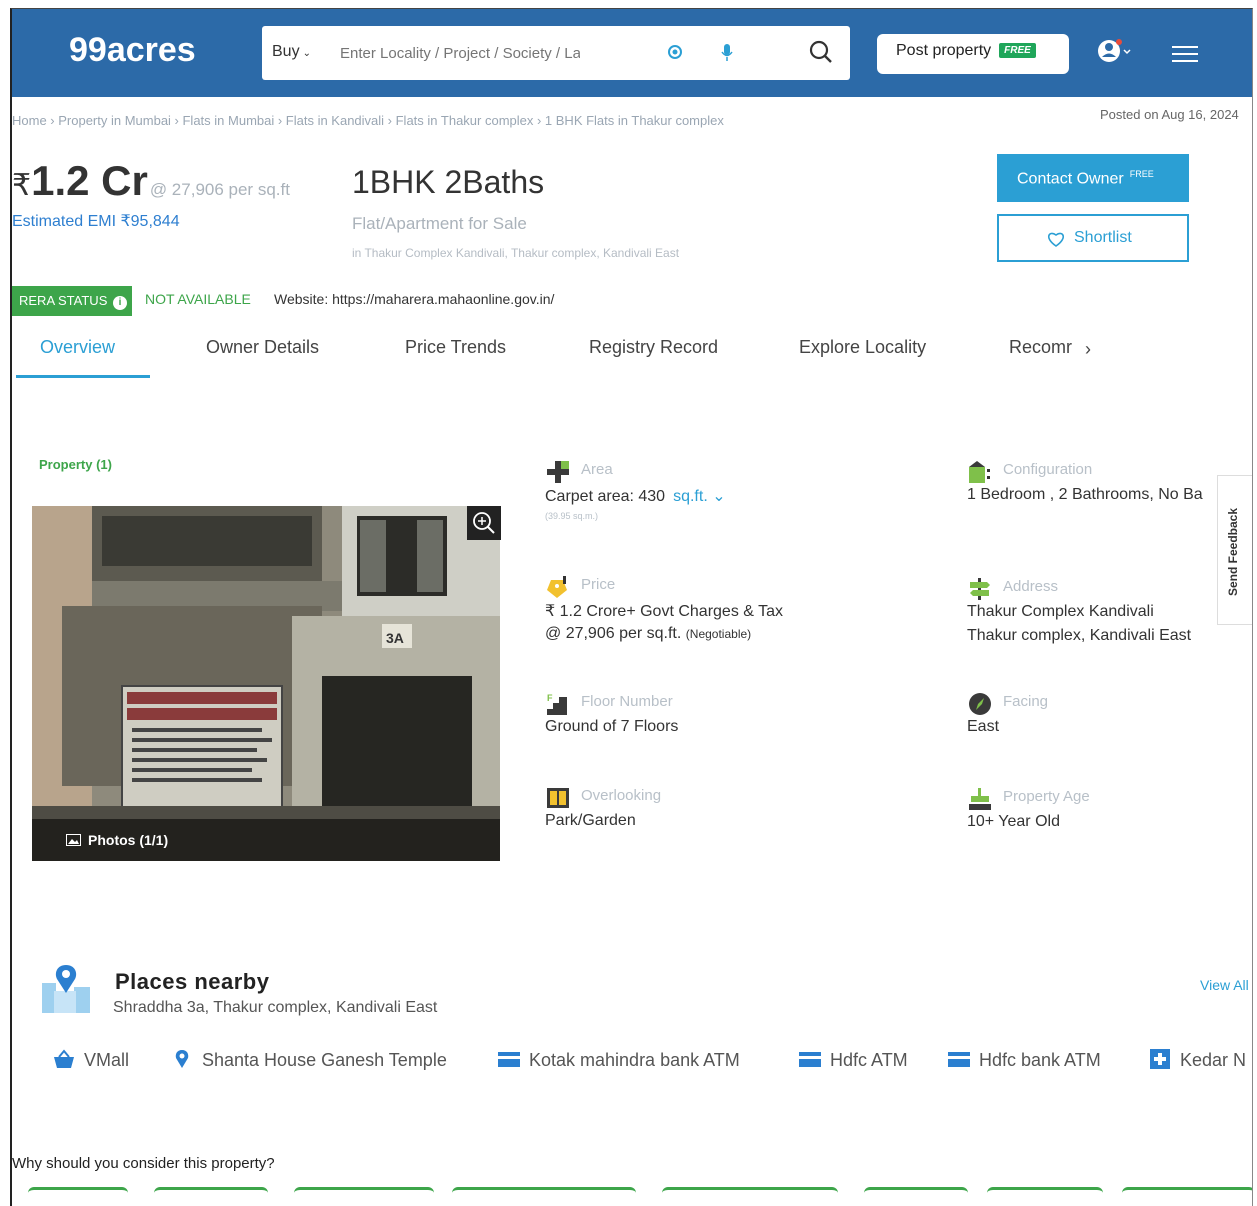  What do you see at coordinates (980, 589) in the screenshot?
I see `signpost-icon` at bounding box center [980, 589].